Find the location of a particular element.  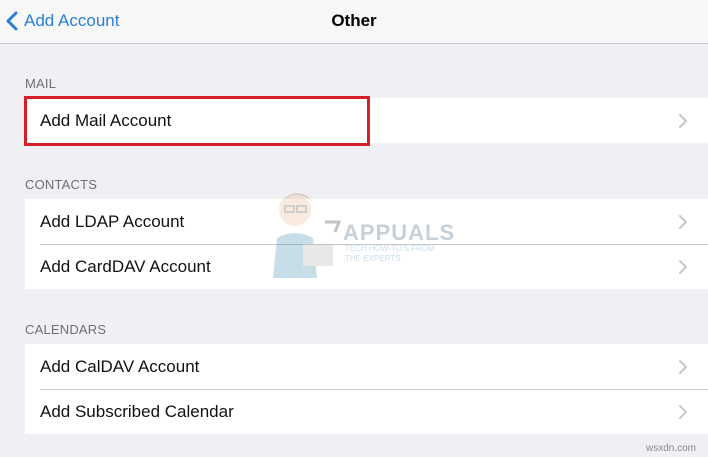

group-mail: Add Mail Account is located at coordinates (366, 120).